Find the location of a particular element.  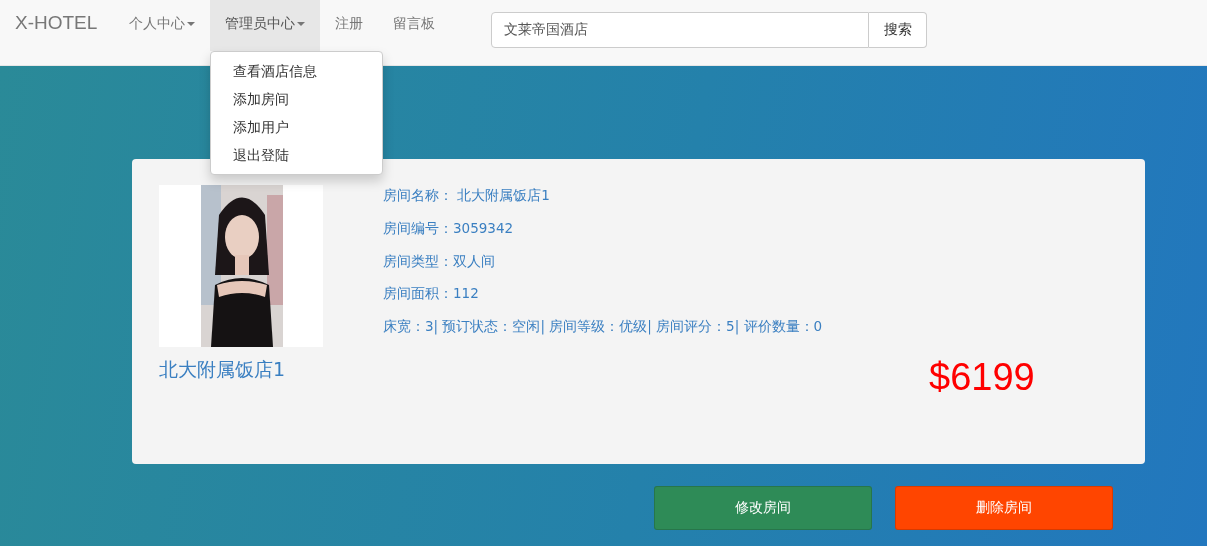

search-button: 搜索 is located at coordinates (898, 30).